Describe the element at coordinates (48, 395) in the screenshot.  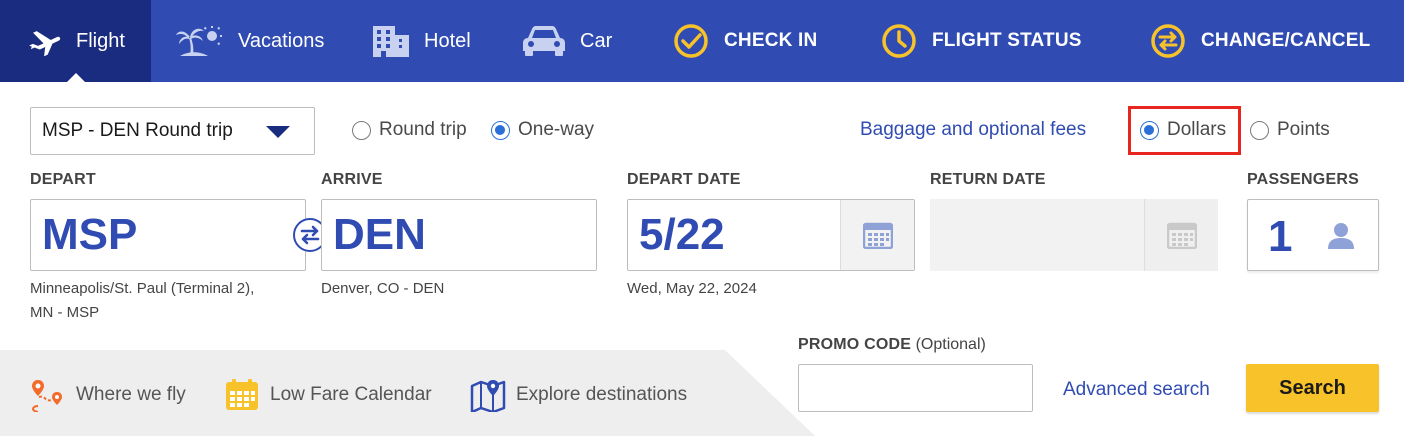
I see `route-map-icon` at that location.